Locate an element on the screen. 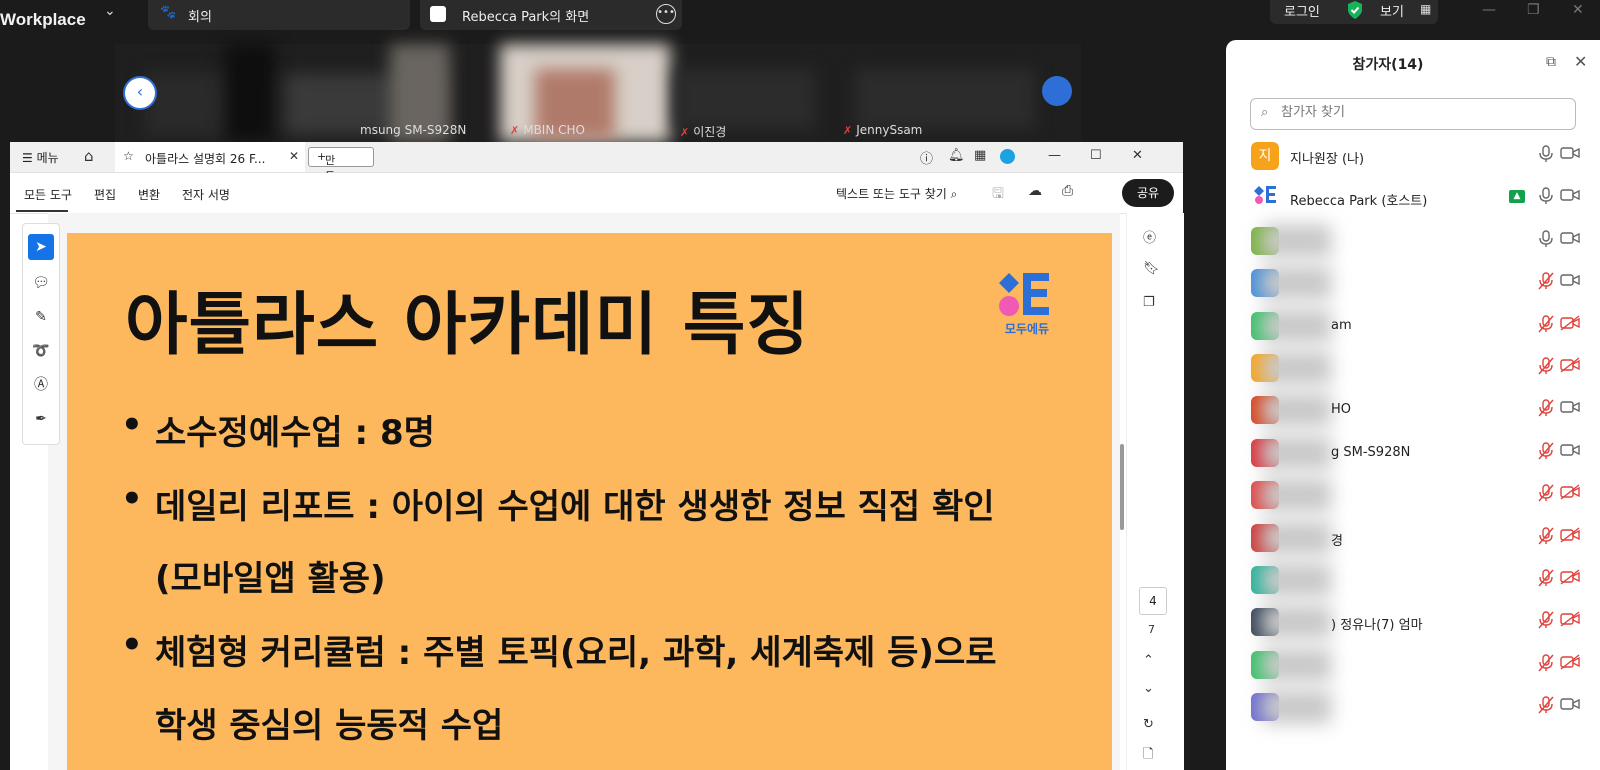  home-icon: ⌂ is located at coordinates (89, 156).